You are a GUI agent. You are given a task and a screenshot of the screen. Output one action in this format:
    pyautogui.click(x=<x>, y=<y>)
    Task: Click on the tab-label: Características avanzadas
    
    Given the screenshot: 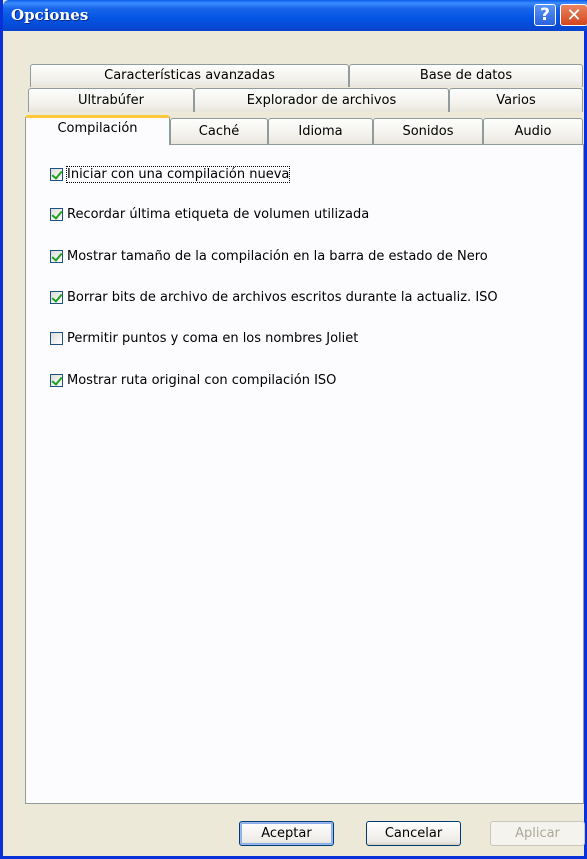 What is the action you would take?
    pyautogui.click(x=189, y=75)
    